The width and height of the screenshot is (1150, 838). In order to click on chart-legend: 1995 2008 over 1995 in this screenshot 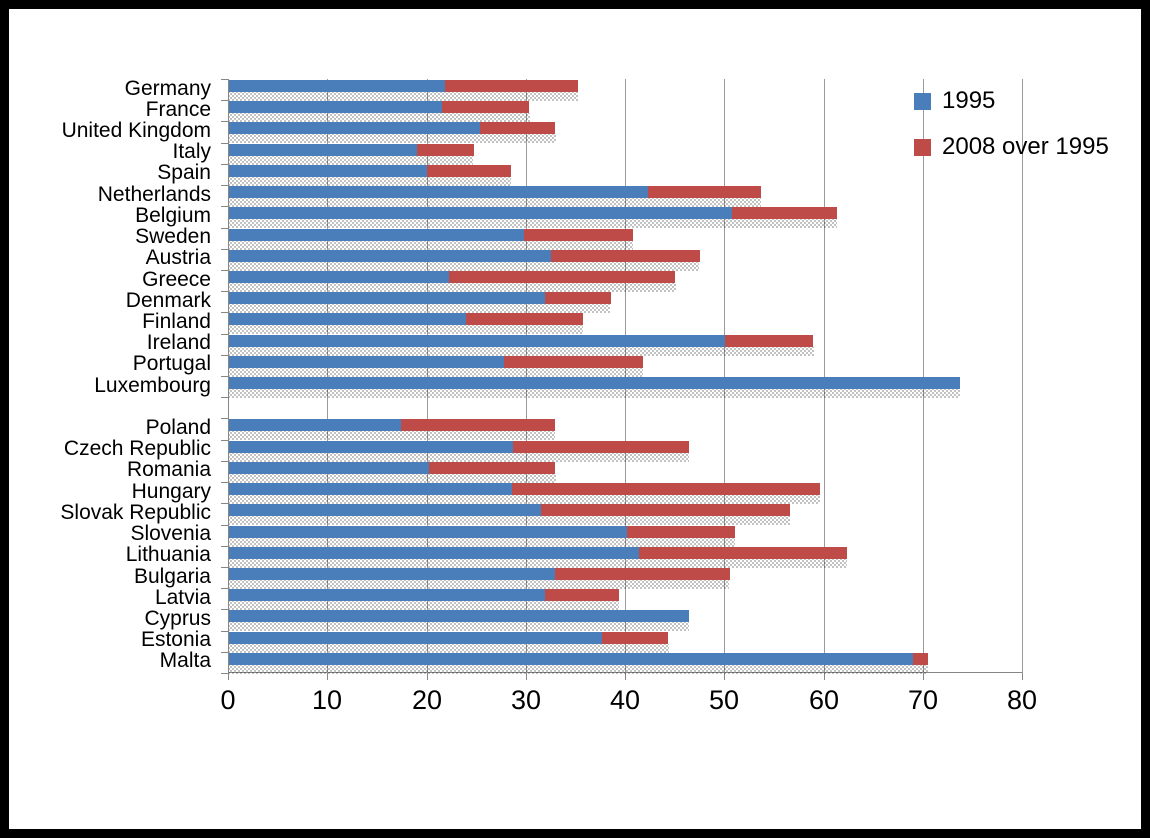, I will do `click(1014, 133)`.